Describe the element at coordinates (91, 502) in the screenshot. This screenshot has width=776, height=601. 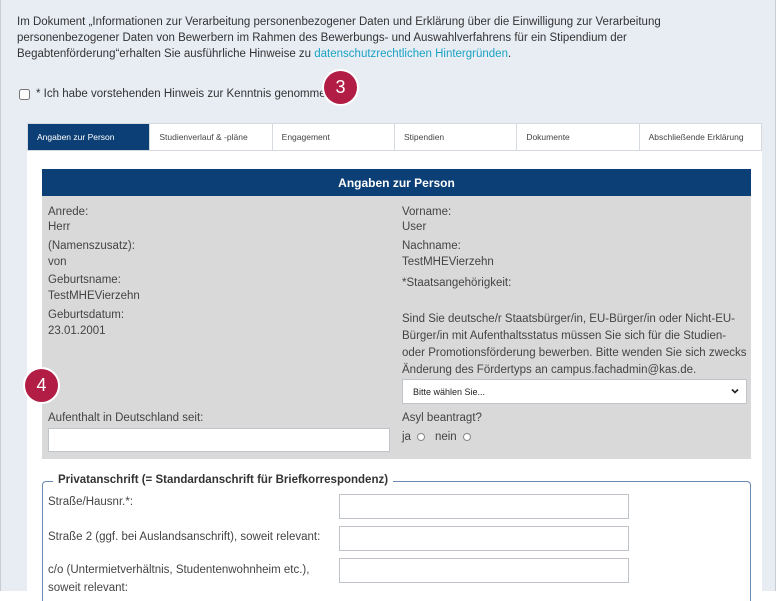
I see `street-label: Straße/Hausnr.*:` at that location.